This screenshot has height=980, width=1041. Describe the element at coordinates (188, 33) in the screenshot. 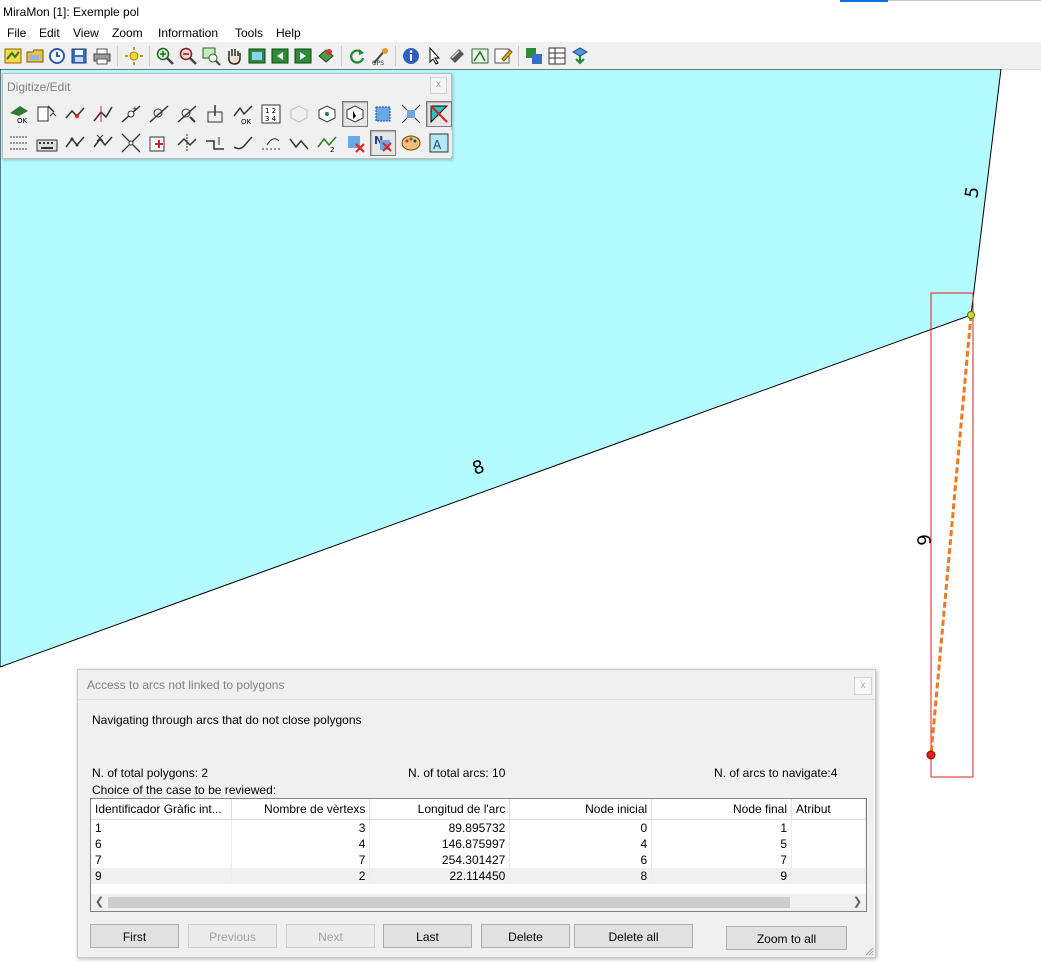

I see `menu-information: Information` at that location.